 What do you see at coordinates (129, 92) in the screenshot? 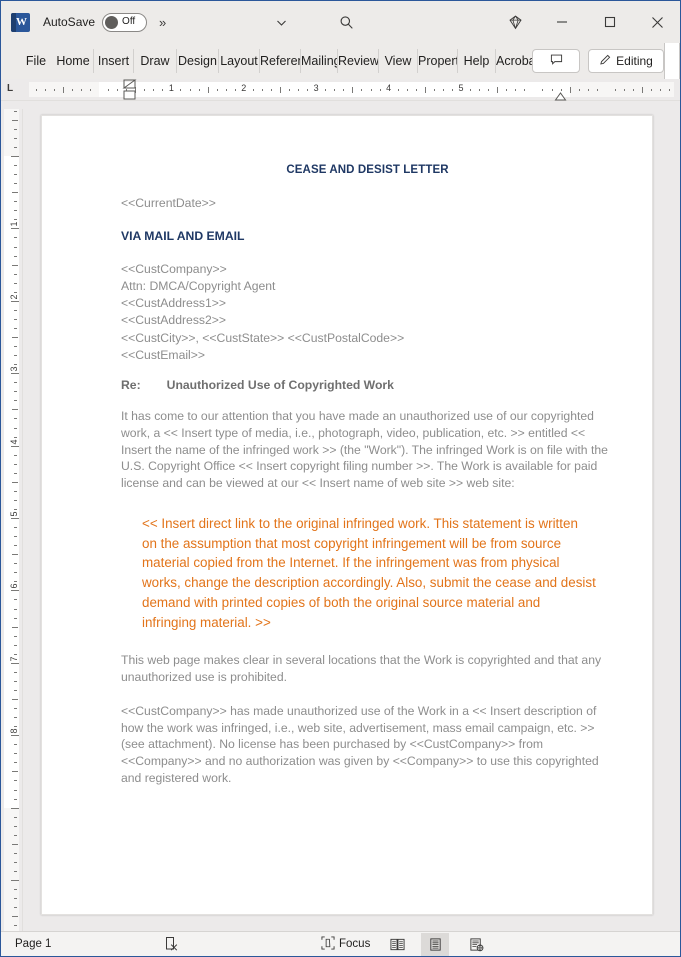
I see `hourglass-indent-marker` at bounding box center [129, 92].